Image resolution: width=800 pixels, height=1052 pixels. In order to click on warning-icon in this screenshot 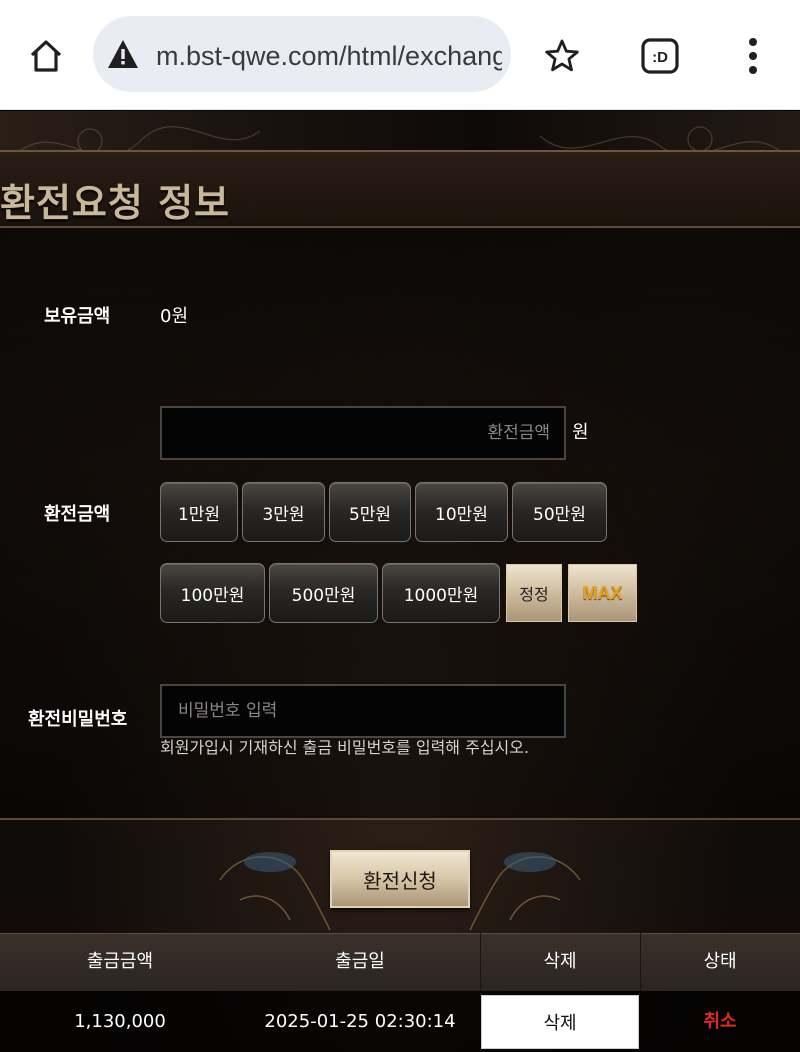, I will do `click(123, 54)`.